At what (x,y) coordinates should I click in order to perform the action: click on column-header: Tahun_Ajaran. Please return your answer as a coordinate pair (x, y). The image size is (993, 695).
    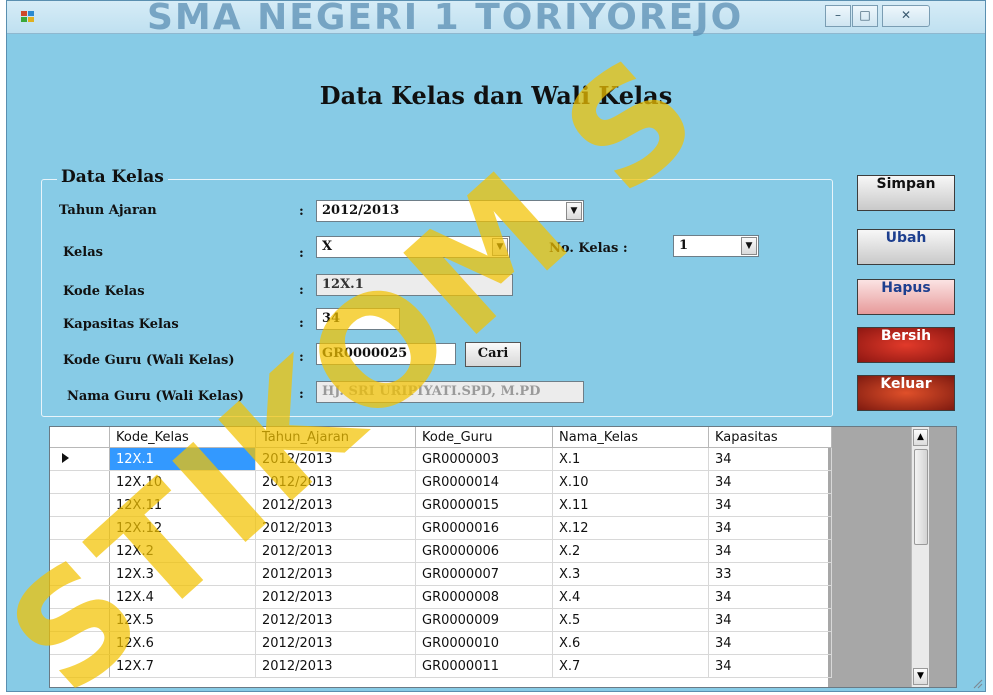
    Looking at the image, I should click on (335, 437).